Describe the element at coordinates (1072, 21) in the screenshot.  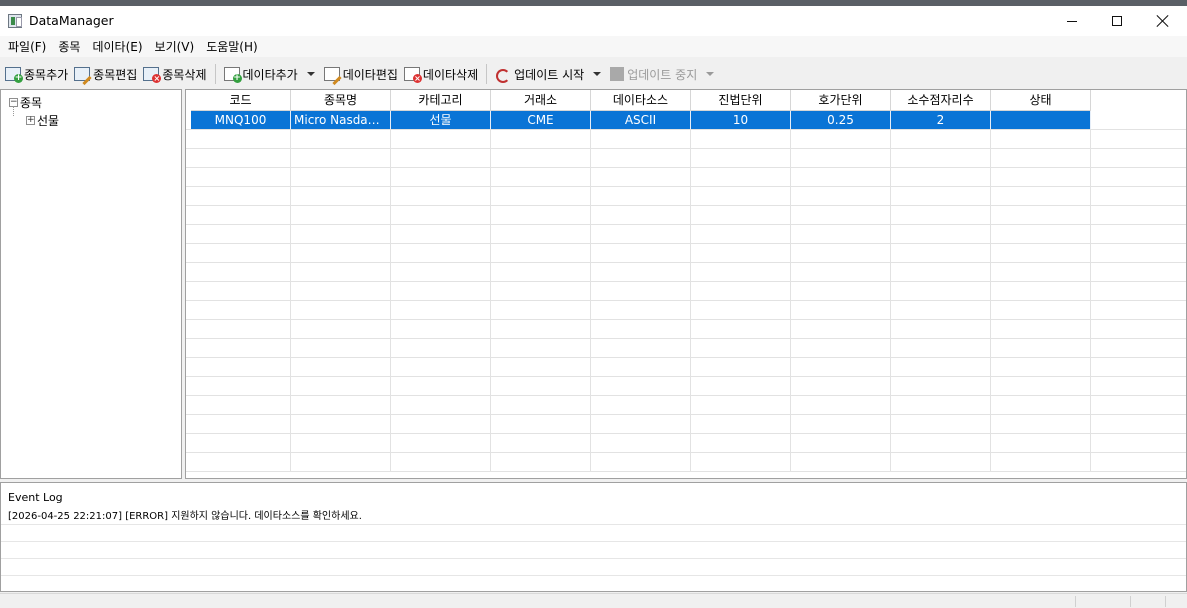
I see `minimize-button` at that location.